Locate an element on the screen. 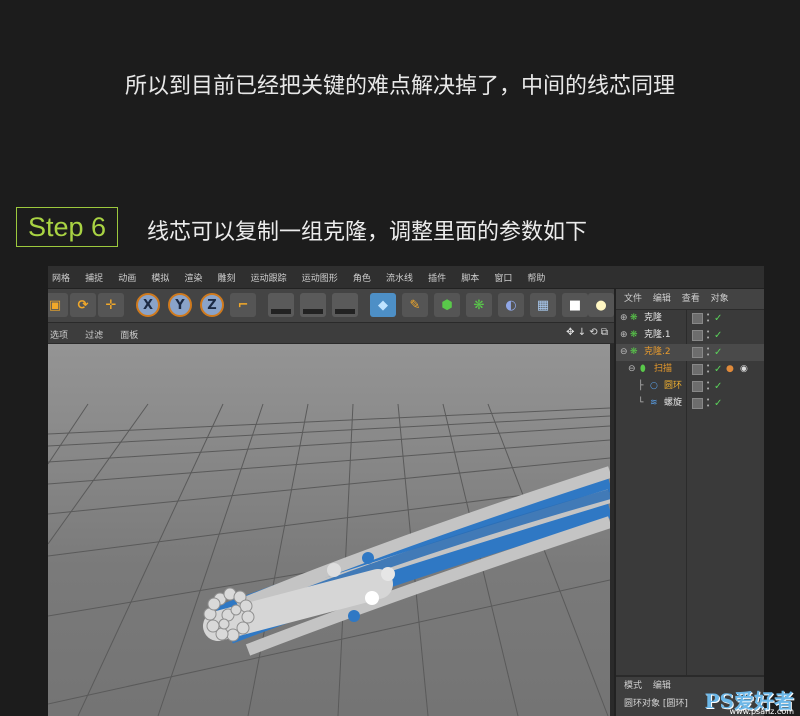  object-row-cloner: ⊕ ❋ 克隆 • • ✓ is located at coordinates (690, 318).